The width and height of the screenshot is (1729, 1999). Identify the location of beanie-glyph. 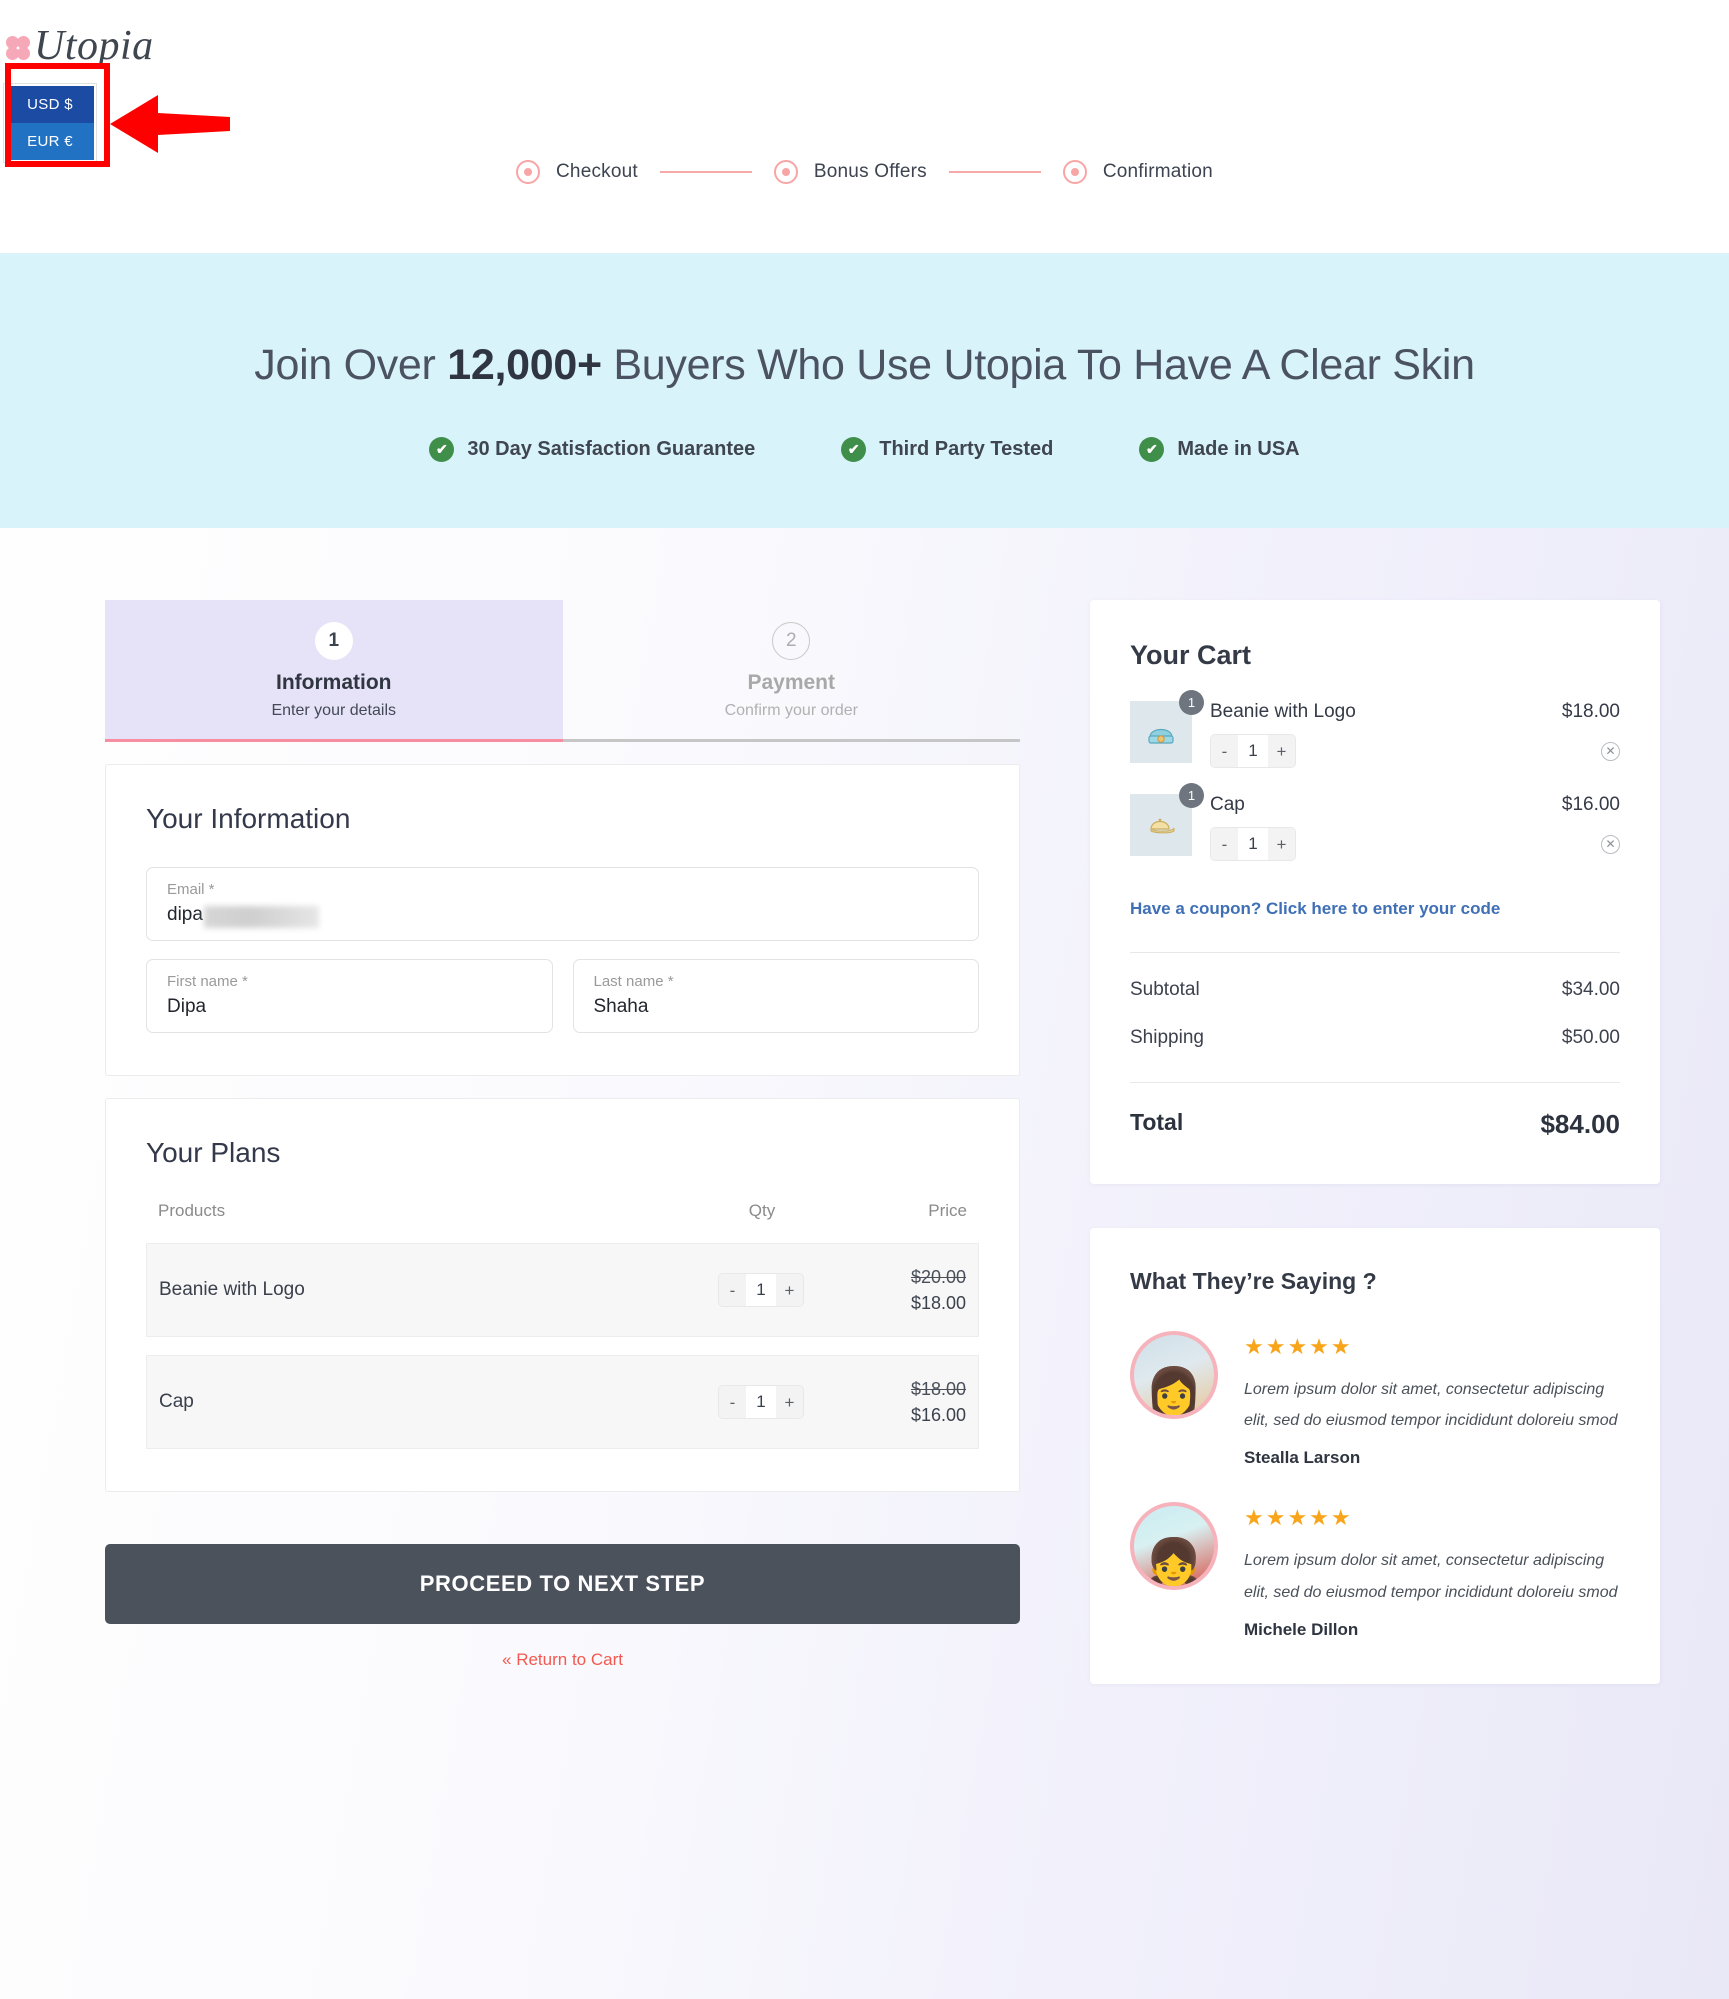
(1161, 736).